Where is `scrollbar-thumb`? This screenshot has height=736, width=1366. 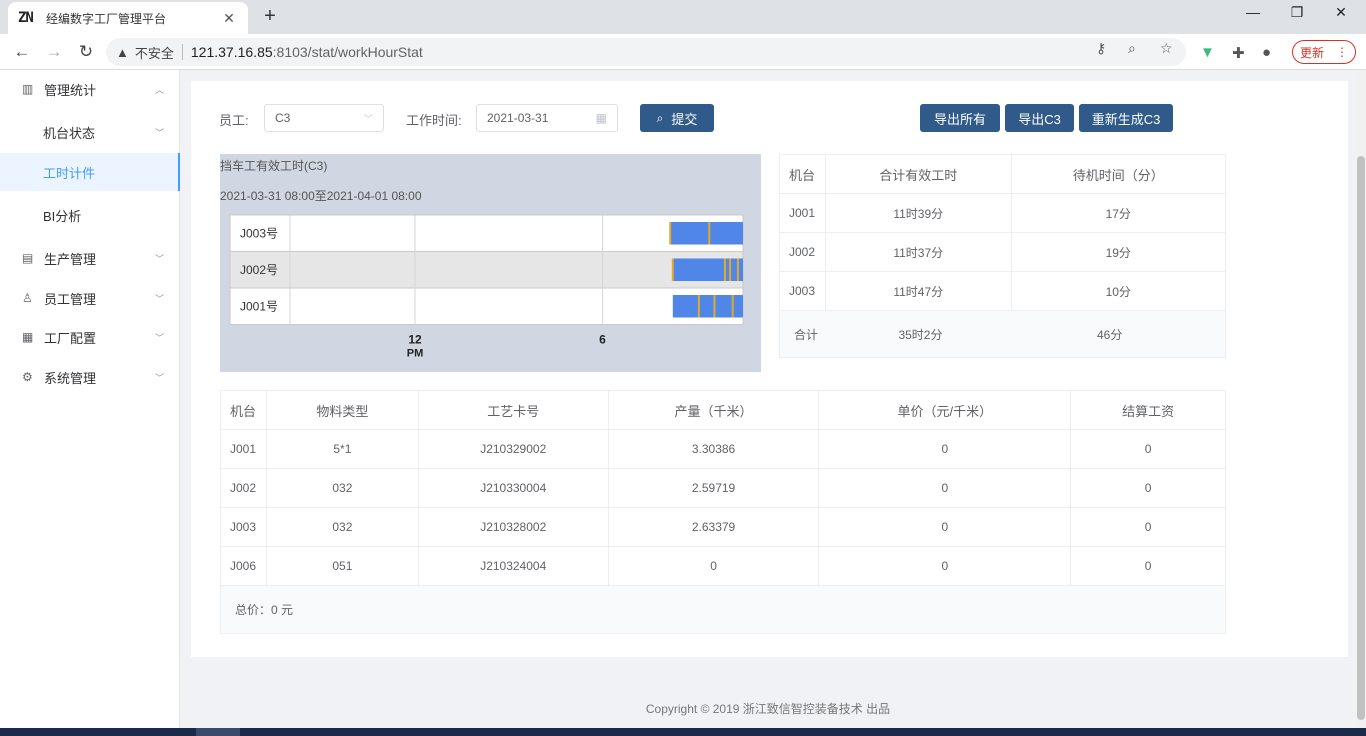
scrollbar-thumb is located at coordinates (1361, 438).